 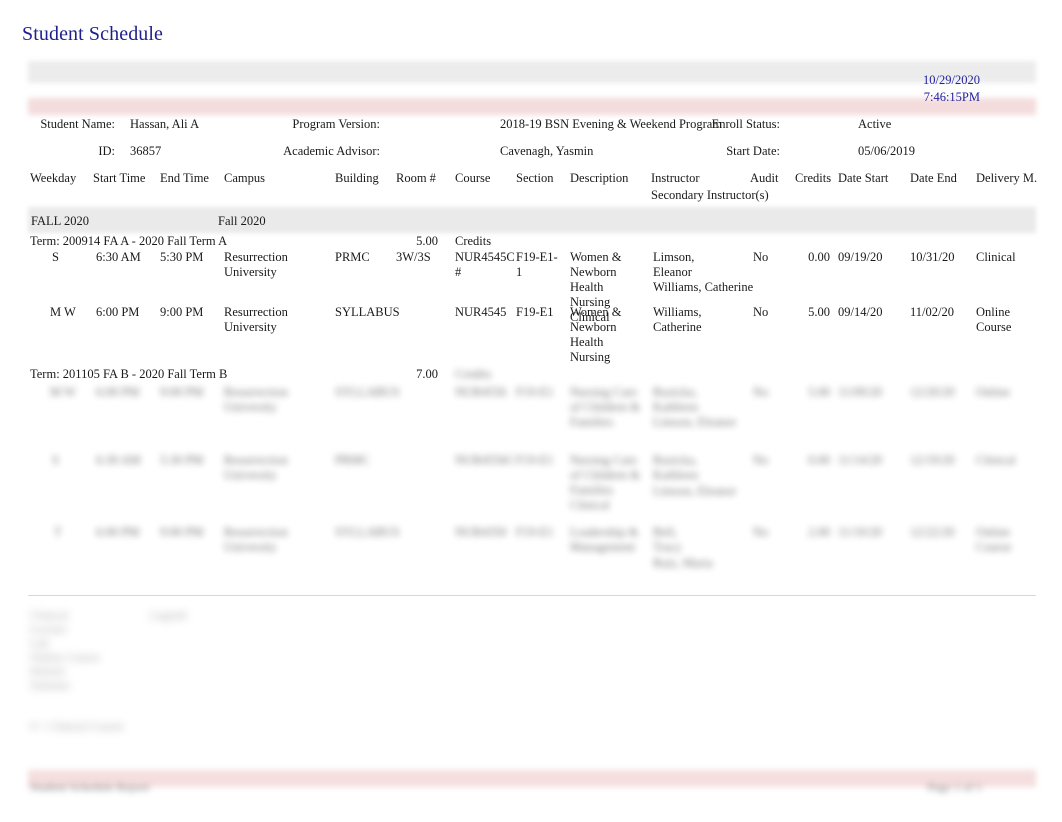 I want to click on column-header-description: Description, so click(x=599, y=178).